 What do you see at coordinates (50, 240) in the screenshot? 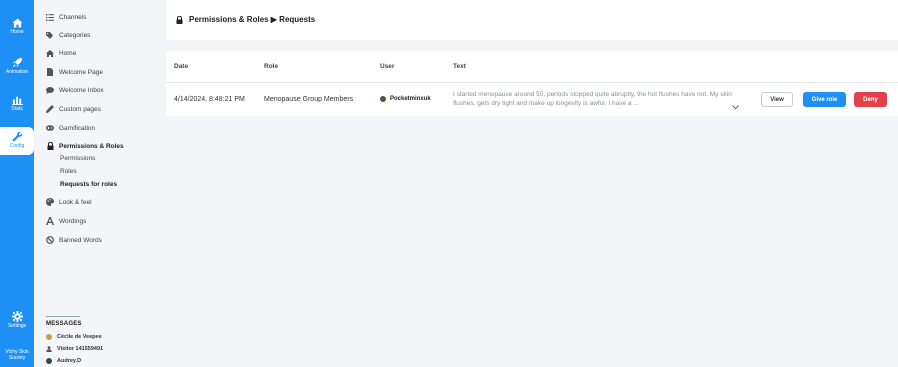
I see `ban-icon` at bounding box center [50, 240].